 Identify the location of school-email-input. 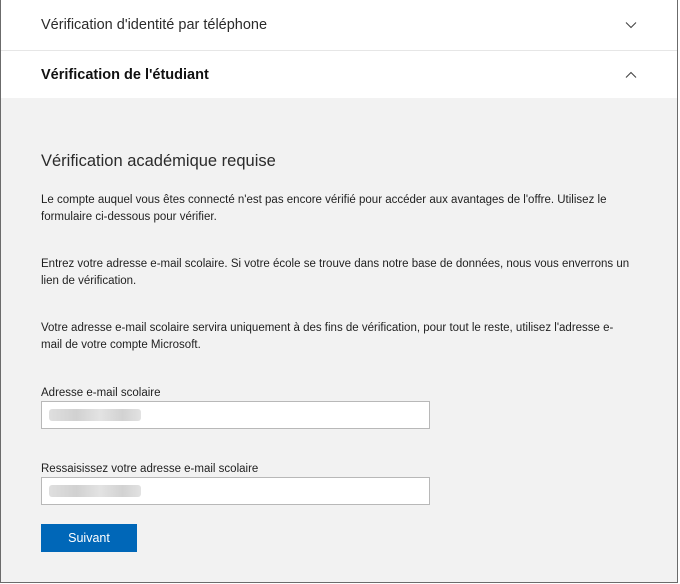
(235, 415).